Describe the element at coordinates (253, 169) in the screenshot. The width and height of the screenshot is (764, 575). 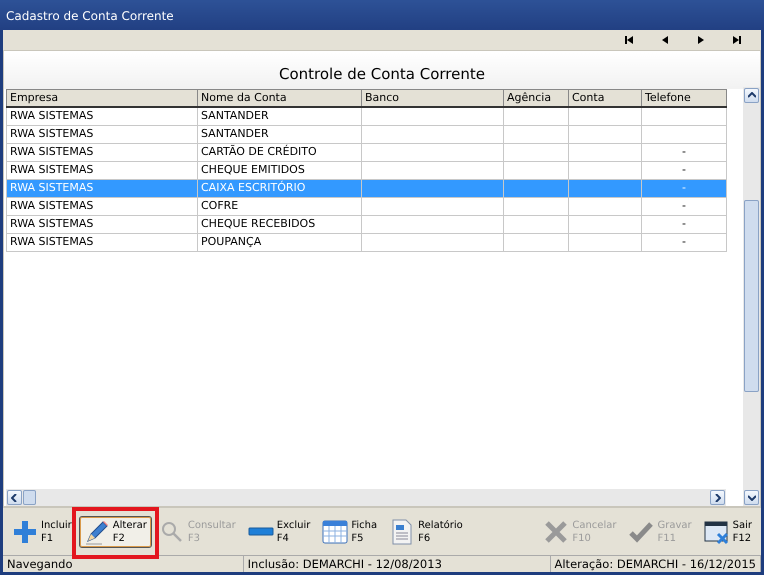
I see `table-cell: CHEQUE EMITIDOS` at that location.